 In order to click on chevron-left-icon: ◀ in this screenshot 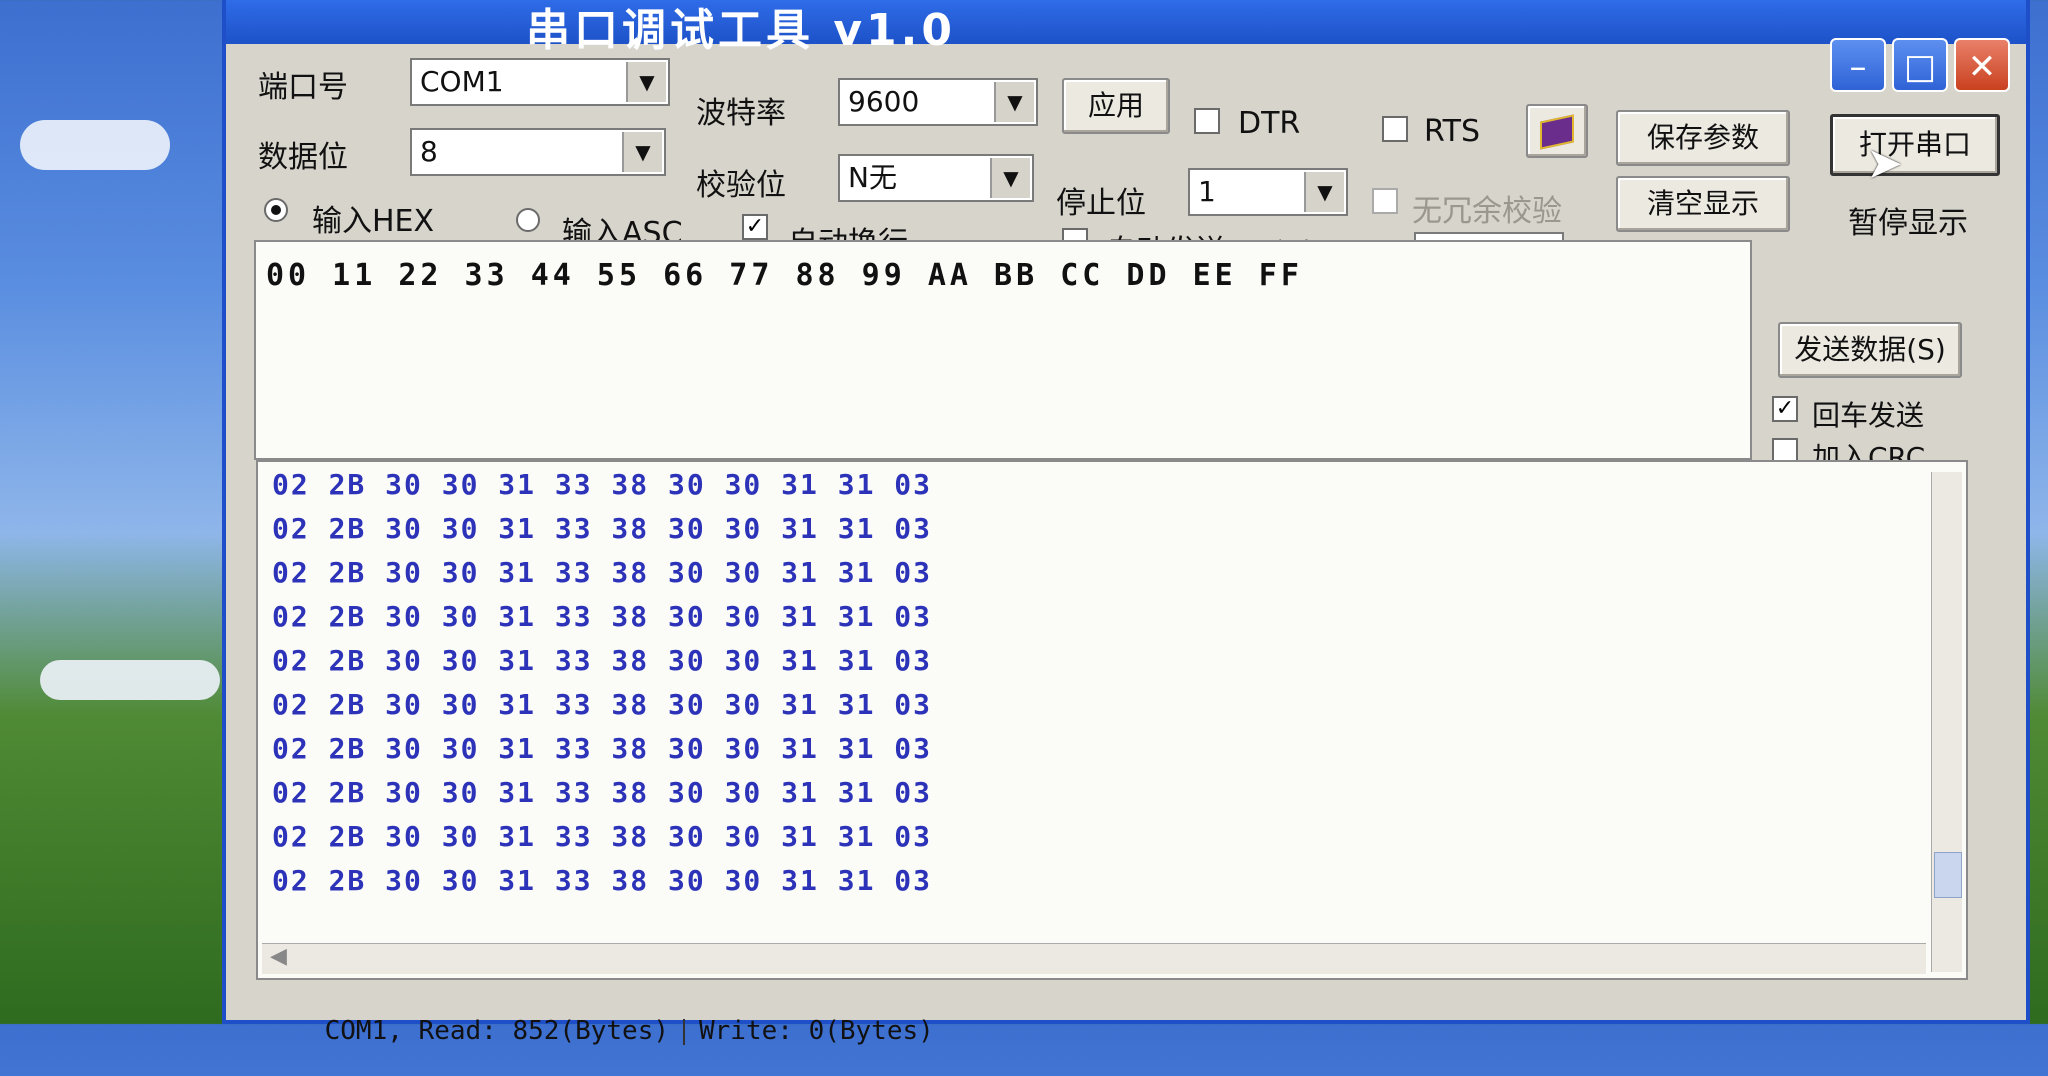, I will do `click(278, 956)`.